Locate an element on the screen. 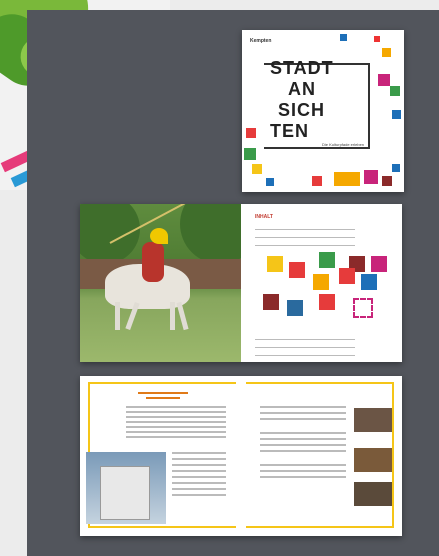 The height and width of the screenshot is (556, 439). title-line: SICH is located at coordinates (302, 110).